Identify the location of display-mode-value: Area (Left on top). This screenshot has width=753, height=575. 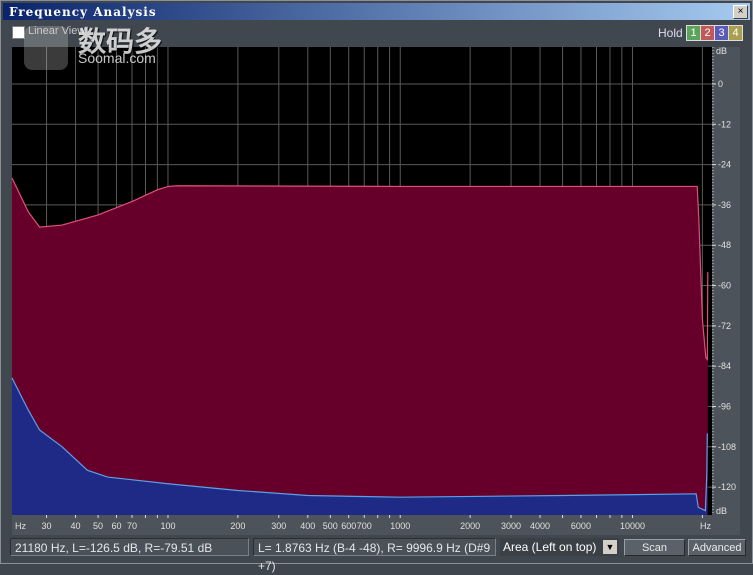
(550, 547).